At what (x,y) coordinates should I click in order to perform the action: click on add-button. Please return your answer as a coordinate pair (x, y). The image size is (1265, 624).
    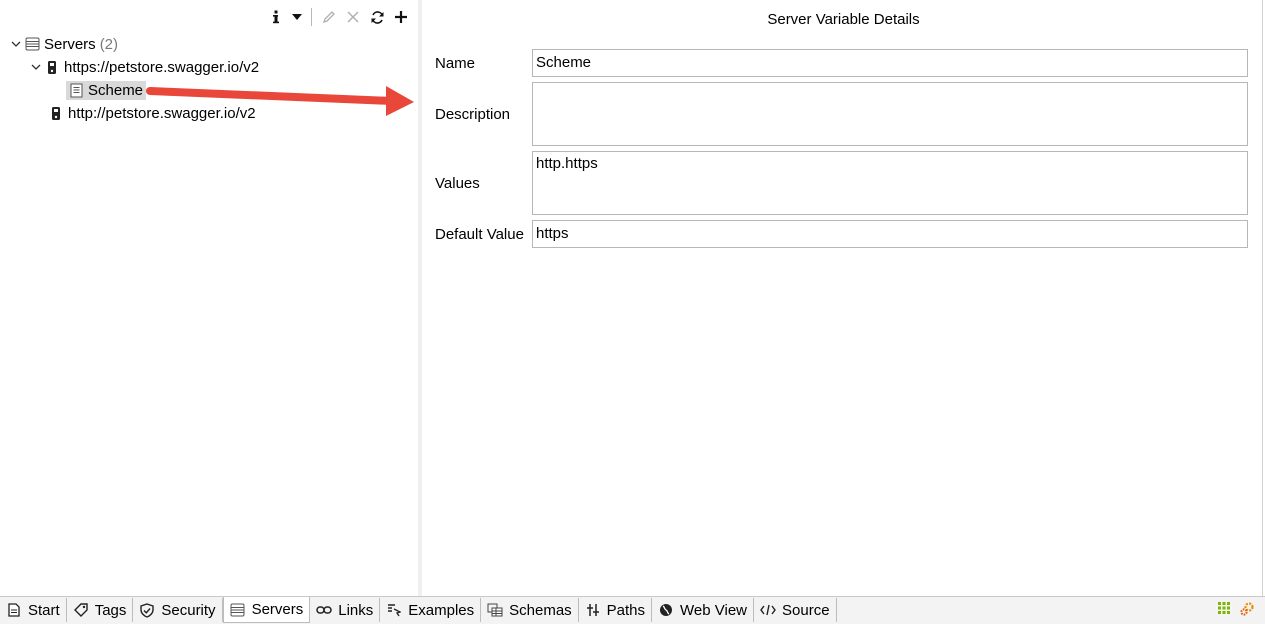
    Looking at the image, I should click on (401, 17).